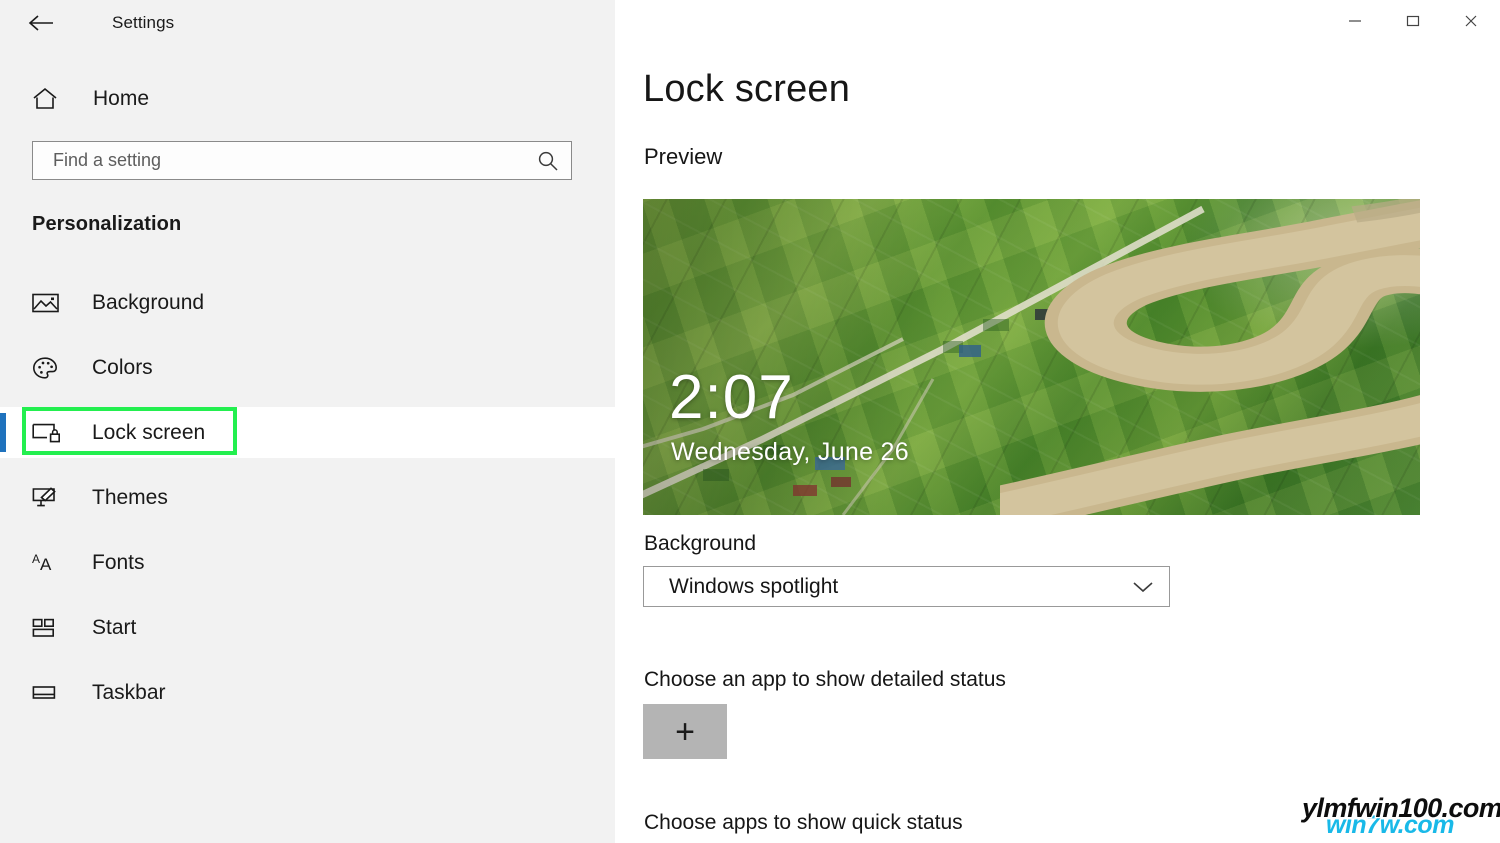 The width and height of the screenshot is (1500, 843). What do you see at coordinates (307, 302) in the screenshot?
I see `sidebar-item-background: Background` at bounding box center [307, 302].